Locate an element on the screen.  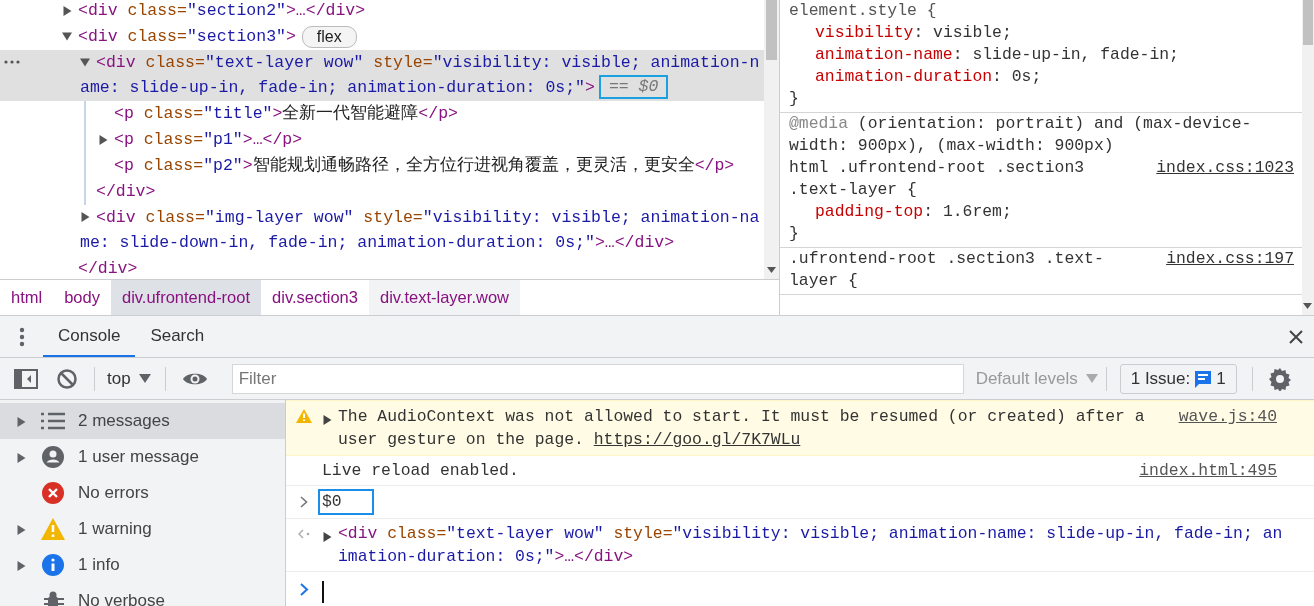
css-declaration: visibility: visible; is located at coordinates (913, 33).